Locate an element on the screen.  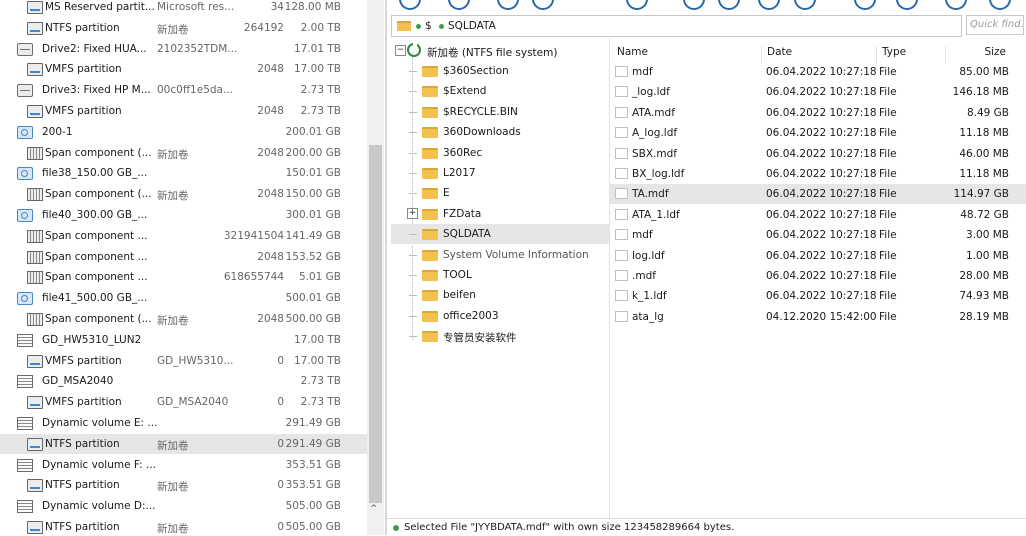
column-date-header: Date is located at coordinates (779, 52).